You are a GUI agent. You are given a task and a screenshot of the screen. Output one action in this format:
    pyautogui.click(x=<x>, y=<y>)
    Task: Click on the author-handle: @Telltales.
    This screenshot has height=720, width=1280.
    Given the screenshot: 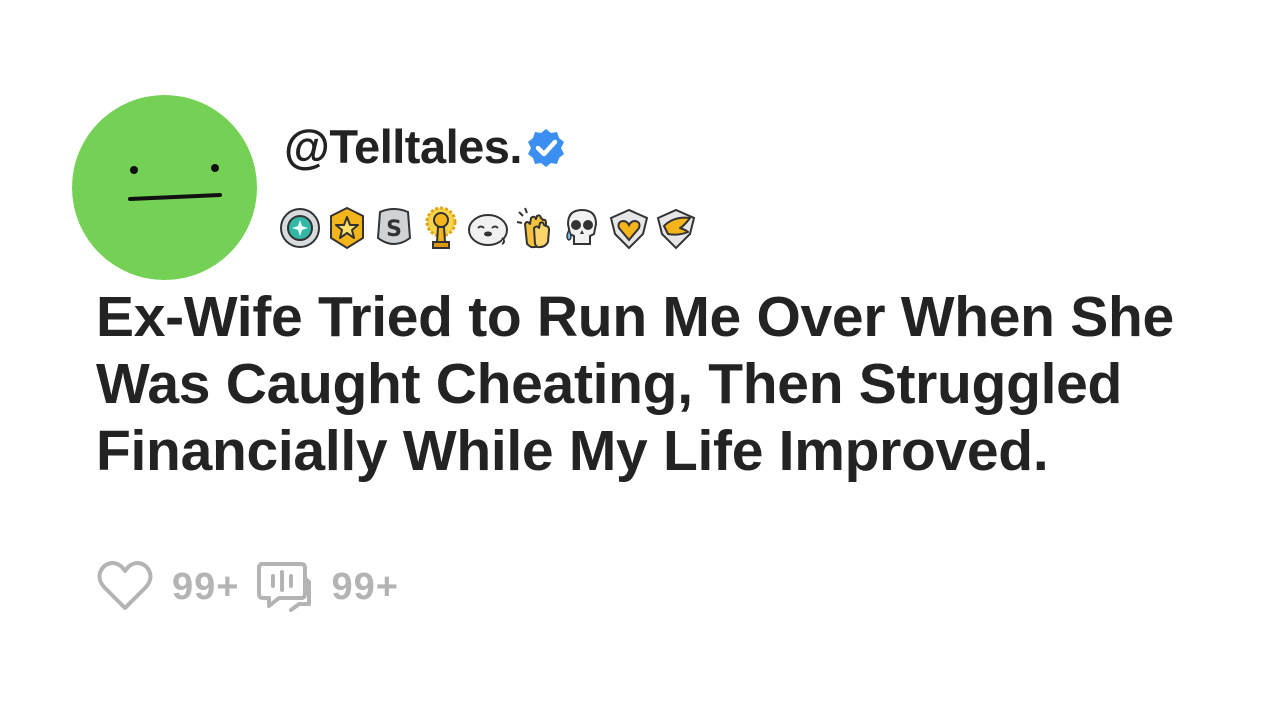 What is the action you would take?
    pyautogui.click(x=403, y=146)
    